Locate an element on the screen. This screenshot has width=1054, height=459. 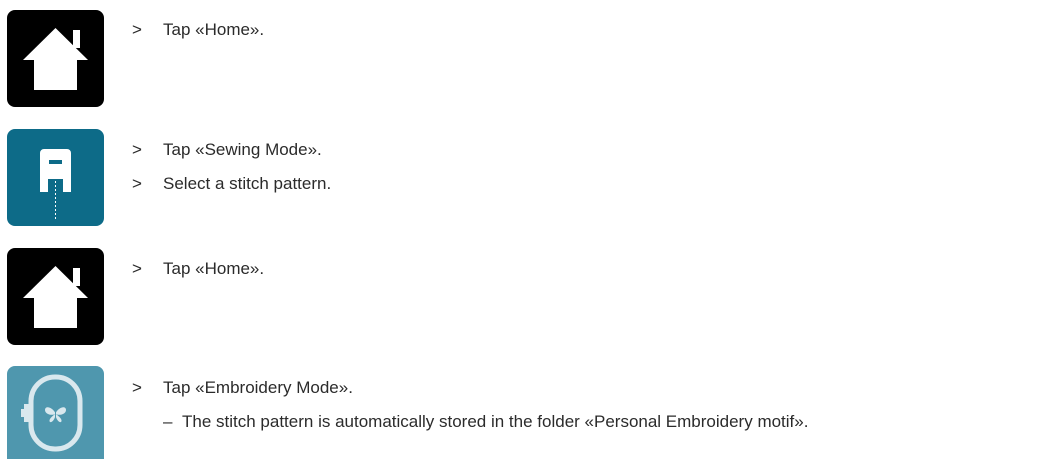
step-3-line-1-text: Tap «Home». is located at coordinates (214, 268).